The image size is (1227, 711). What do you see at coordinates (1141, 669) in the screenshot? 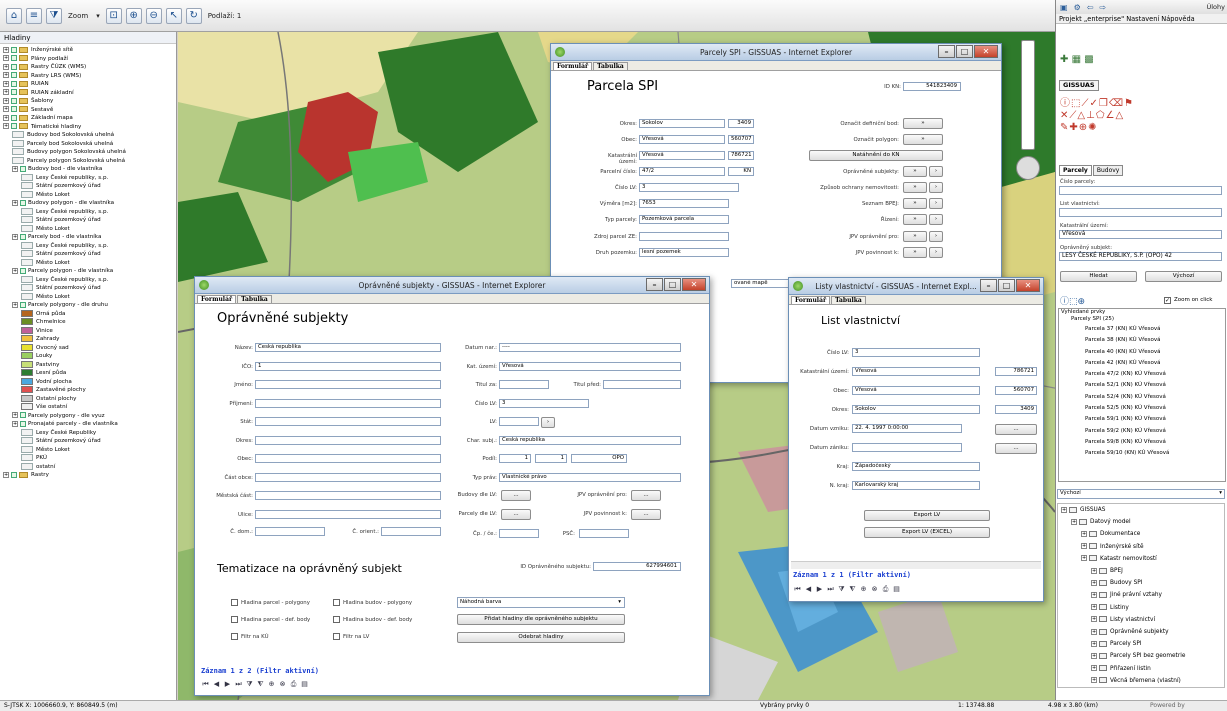
I see `tree-item: + Přiřazení listin` at bounding box center [1141, 669].